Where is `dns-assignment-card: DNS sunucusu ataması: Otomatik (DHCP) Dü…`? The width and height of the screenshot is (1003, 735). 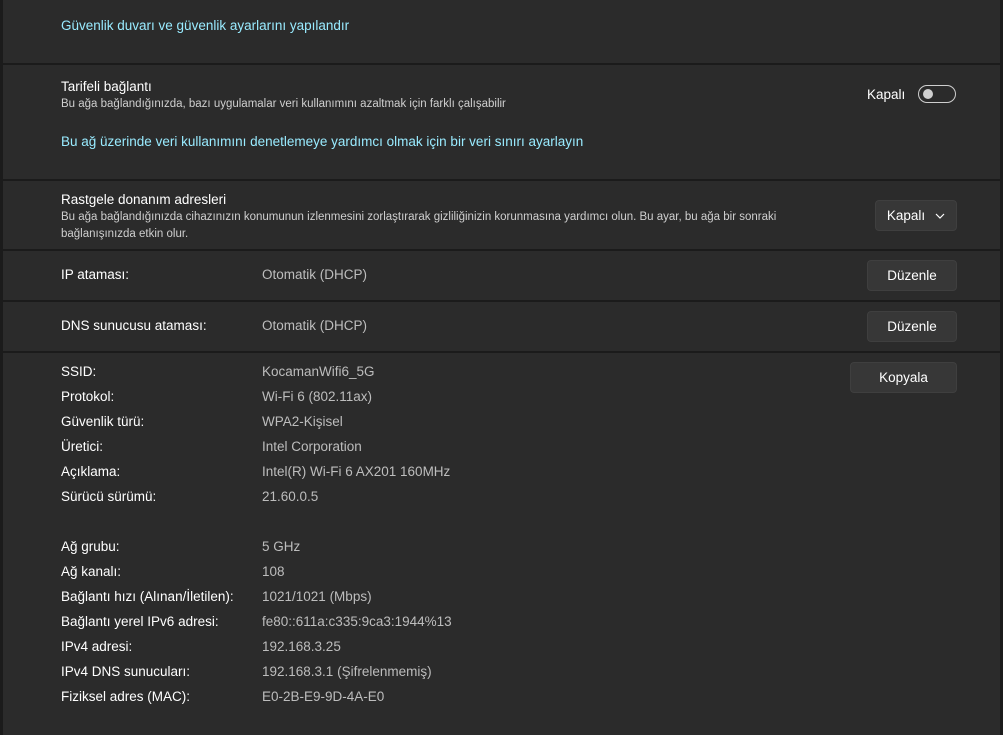
dns-assignment-card: DNS sunucusu ataması: Otomatik (DHCP) Dü… is located at coordinates (501, 326).